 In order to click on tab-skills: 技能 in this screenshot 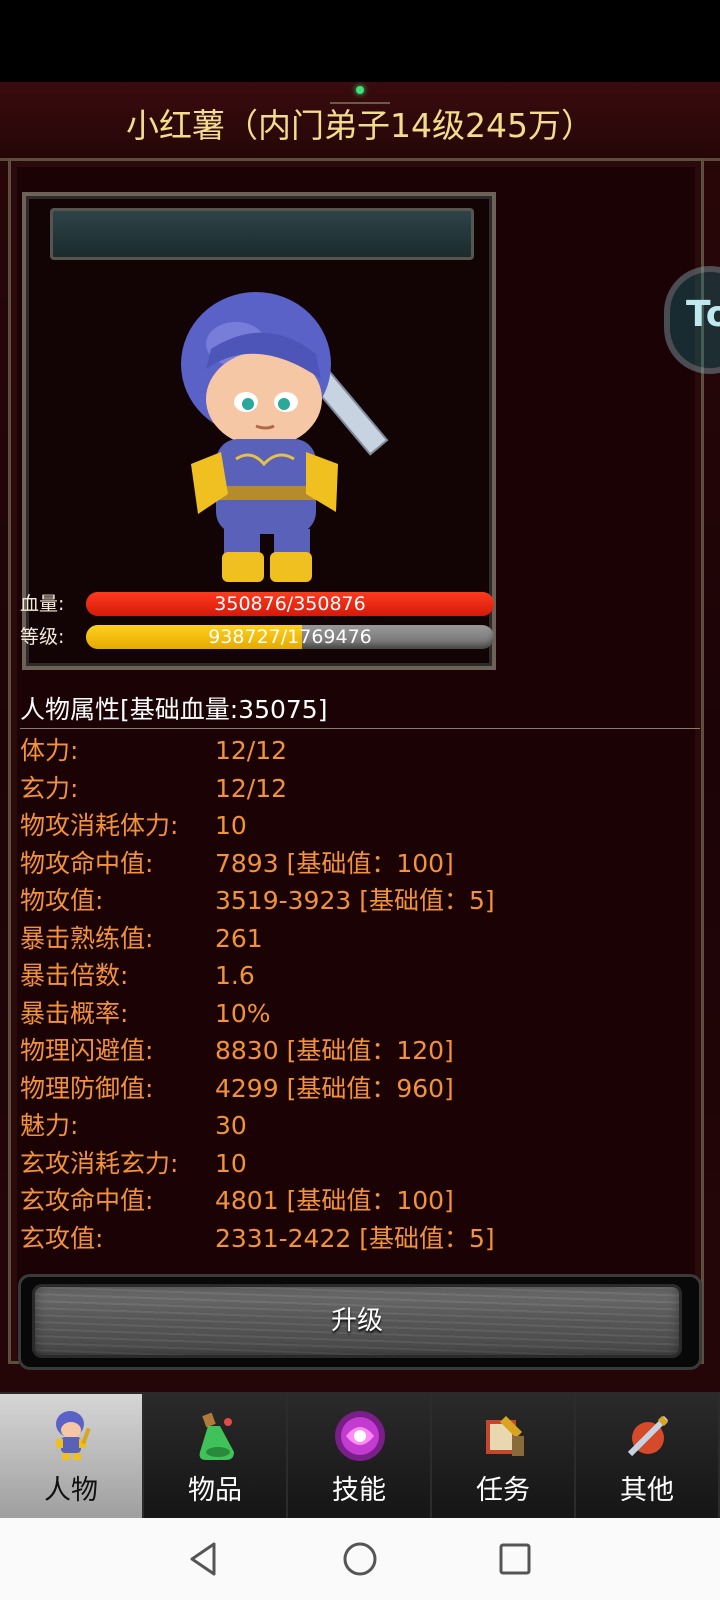, I will do `click(360, 1457)`.